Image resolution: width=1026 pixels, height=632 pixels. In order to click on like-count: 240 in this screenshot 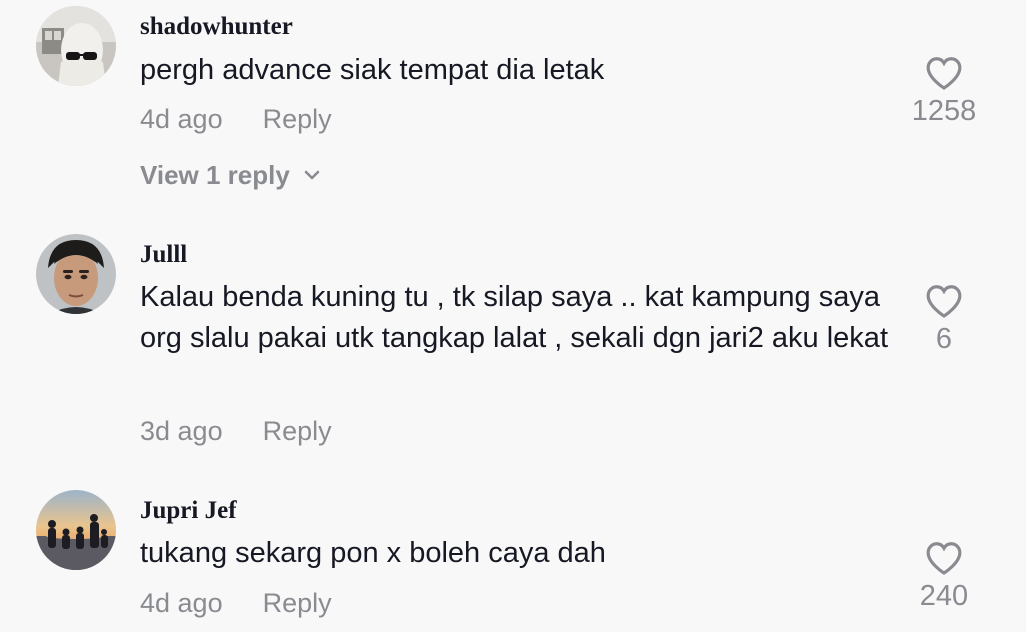, I will do `click(944, 596)`.